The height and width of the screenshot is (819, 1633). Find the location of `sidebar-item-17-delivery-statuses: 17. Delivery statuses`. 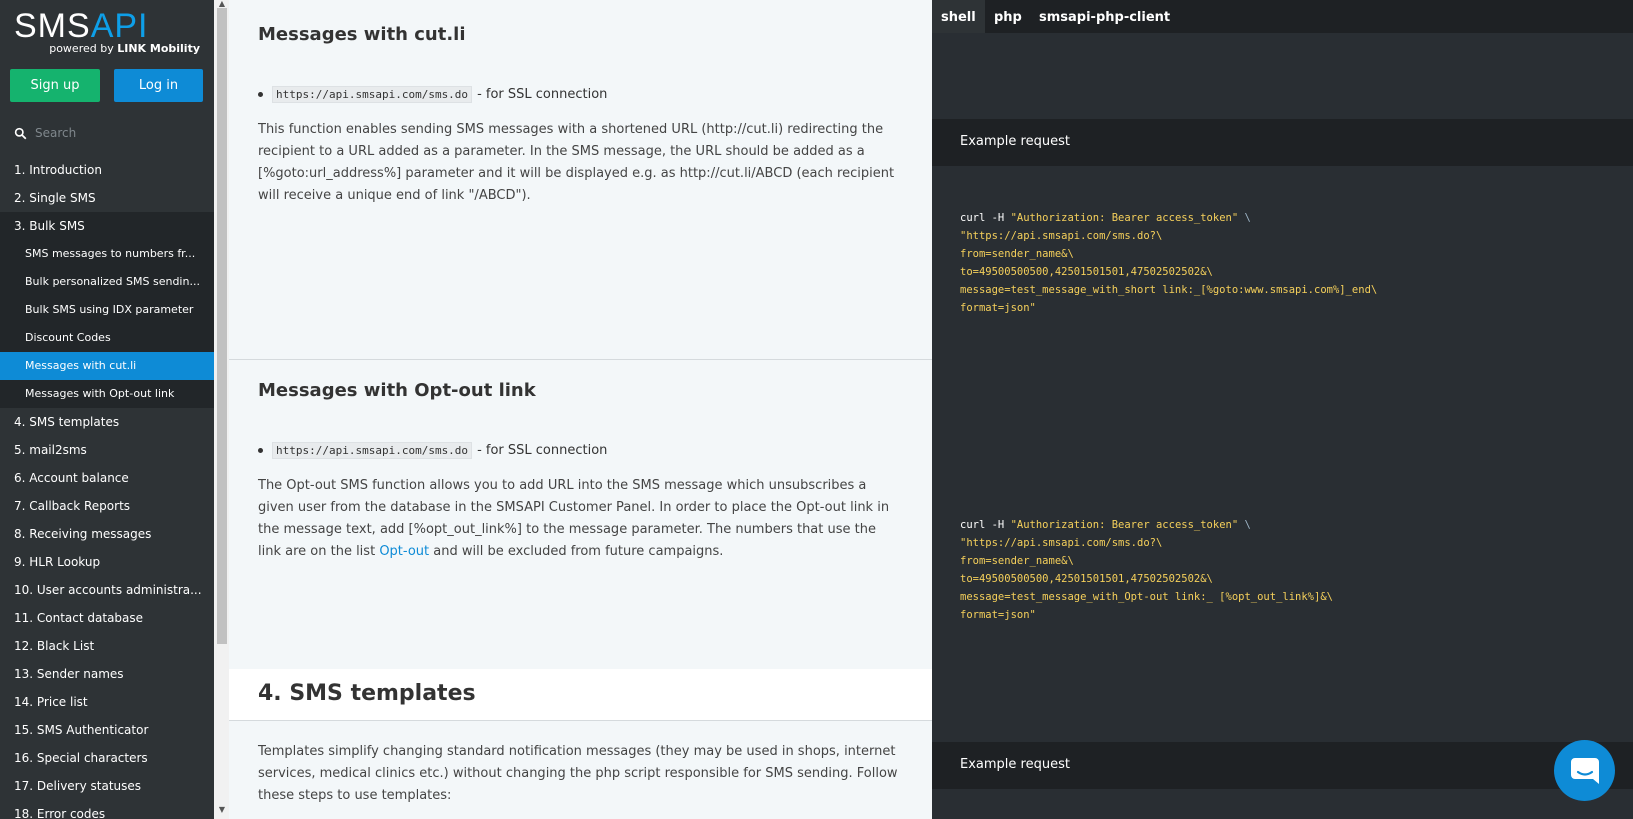

sidebar-item-17-delivery-statuses: 17. Delivery statuses is located at coordinates (107, 786).